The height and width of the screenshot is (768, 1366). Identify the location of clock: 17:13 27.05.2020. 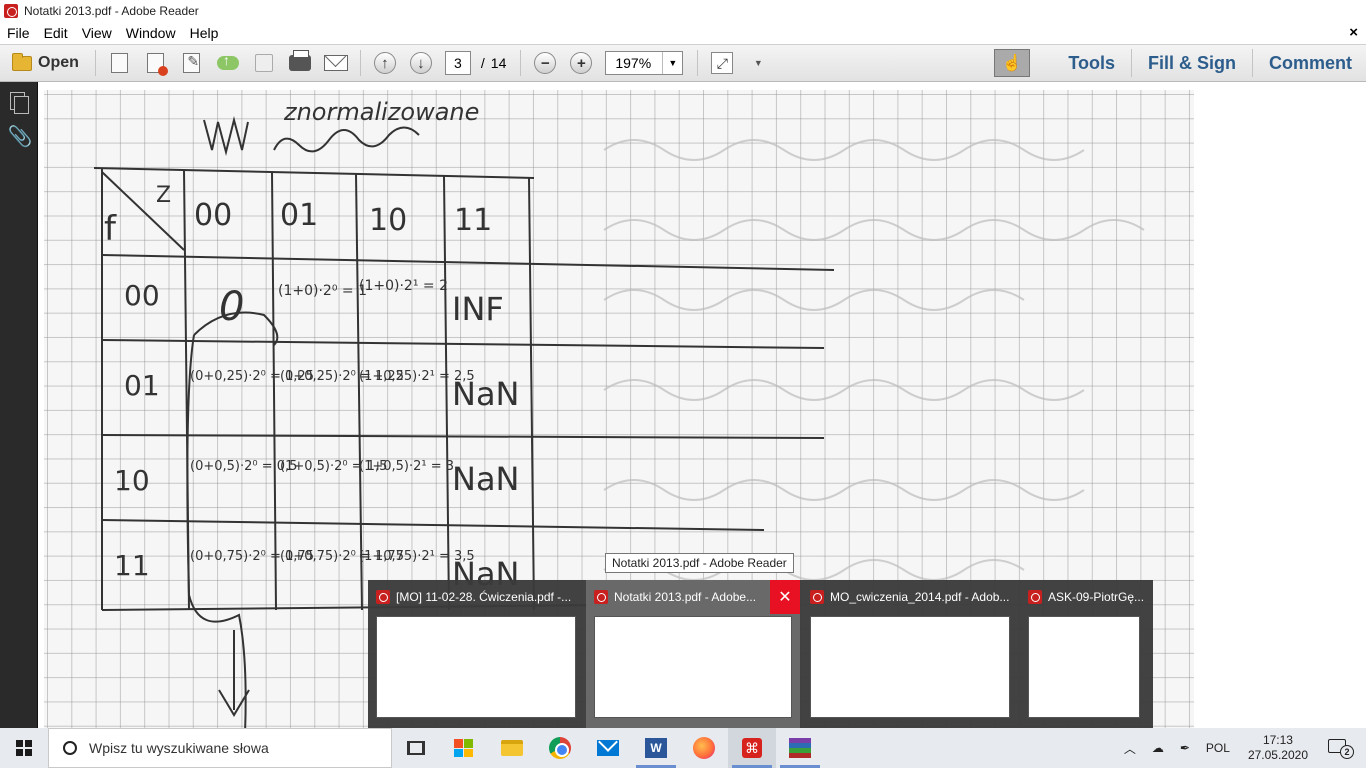
(1278, 748).